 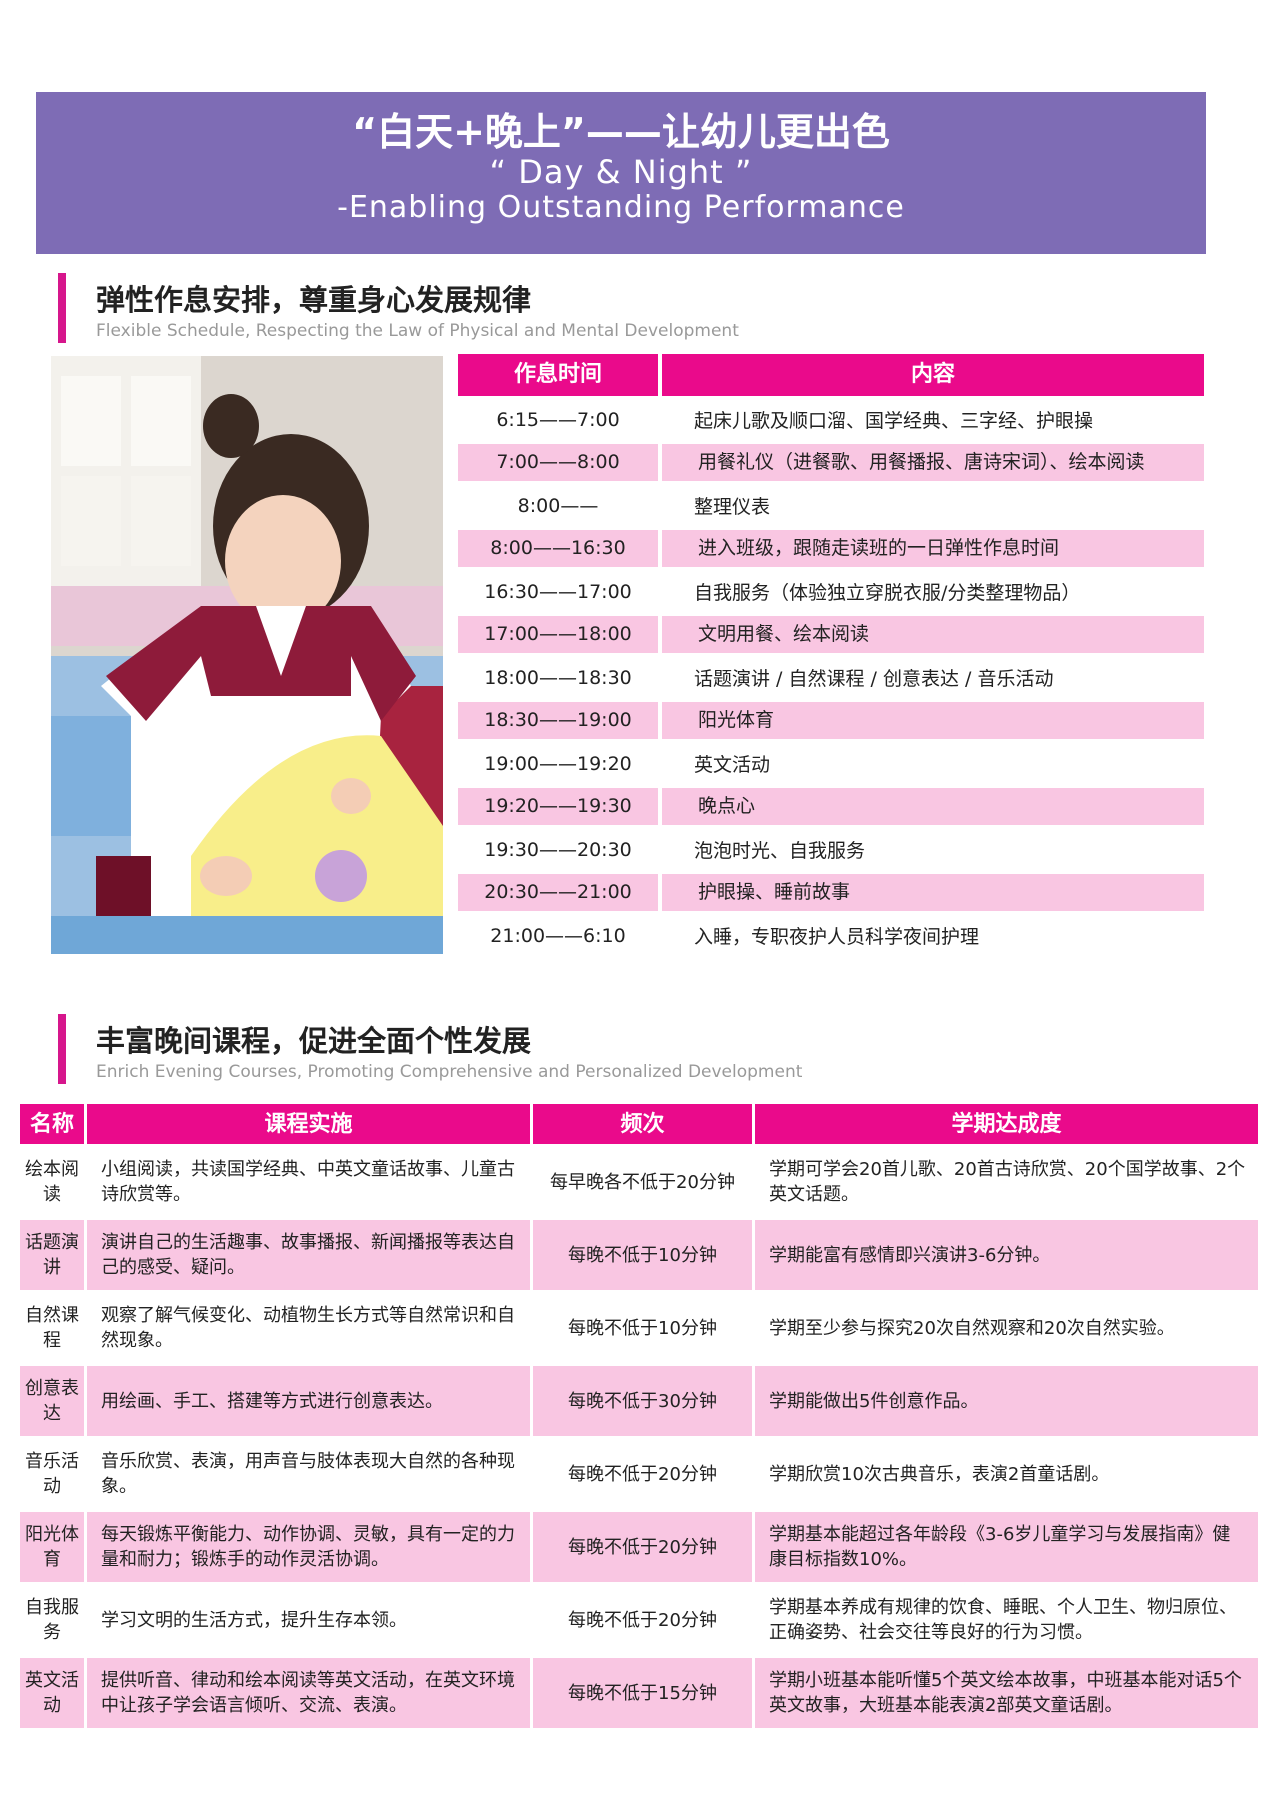 I want to click on course-goal: 学期欣赏10次古典音乐，表演2首童话剧。, so click(x=939, y=1474).